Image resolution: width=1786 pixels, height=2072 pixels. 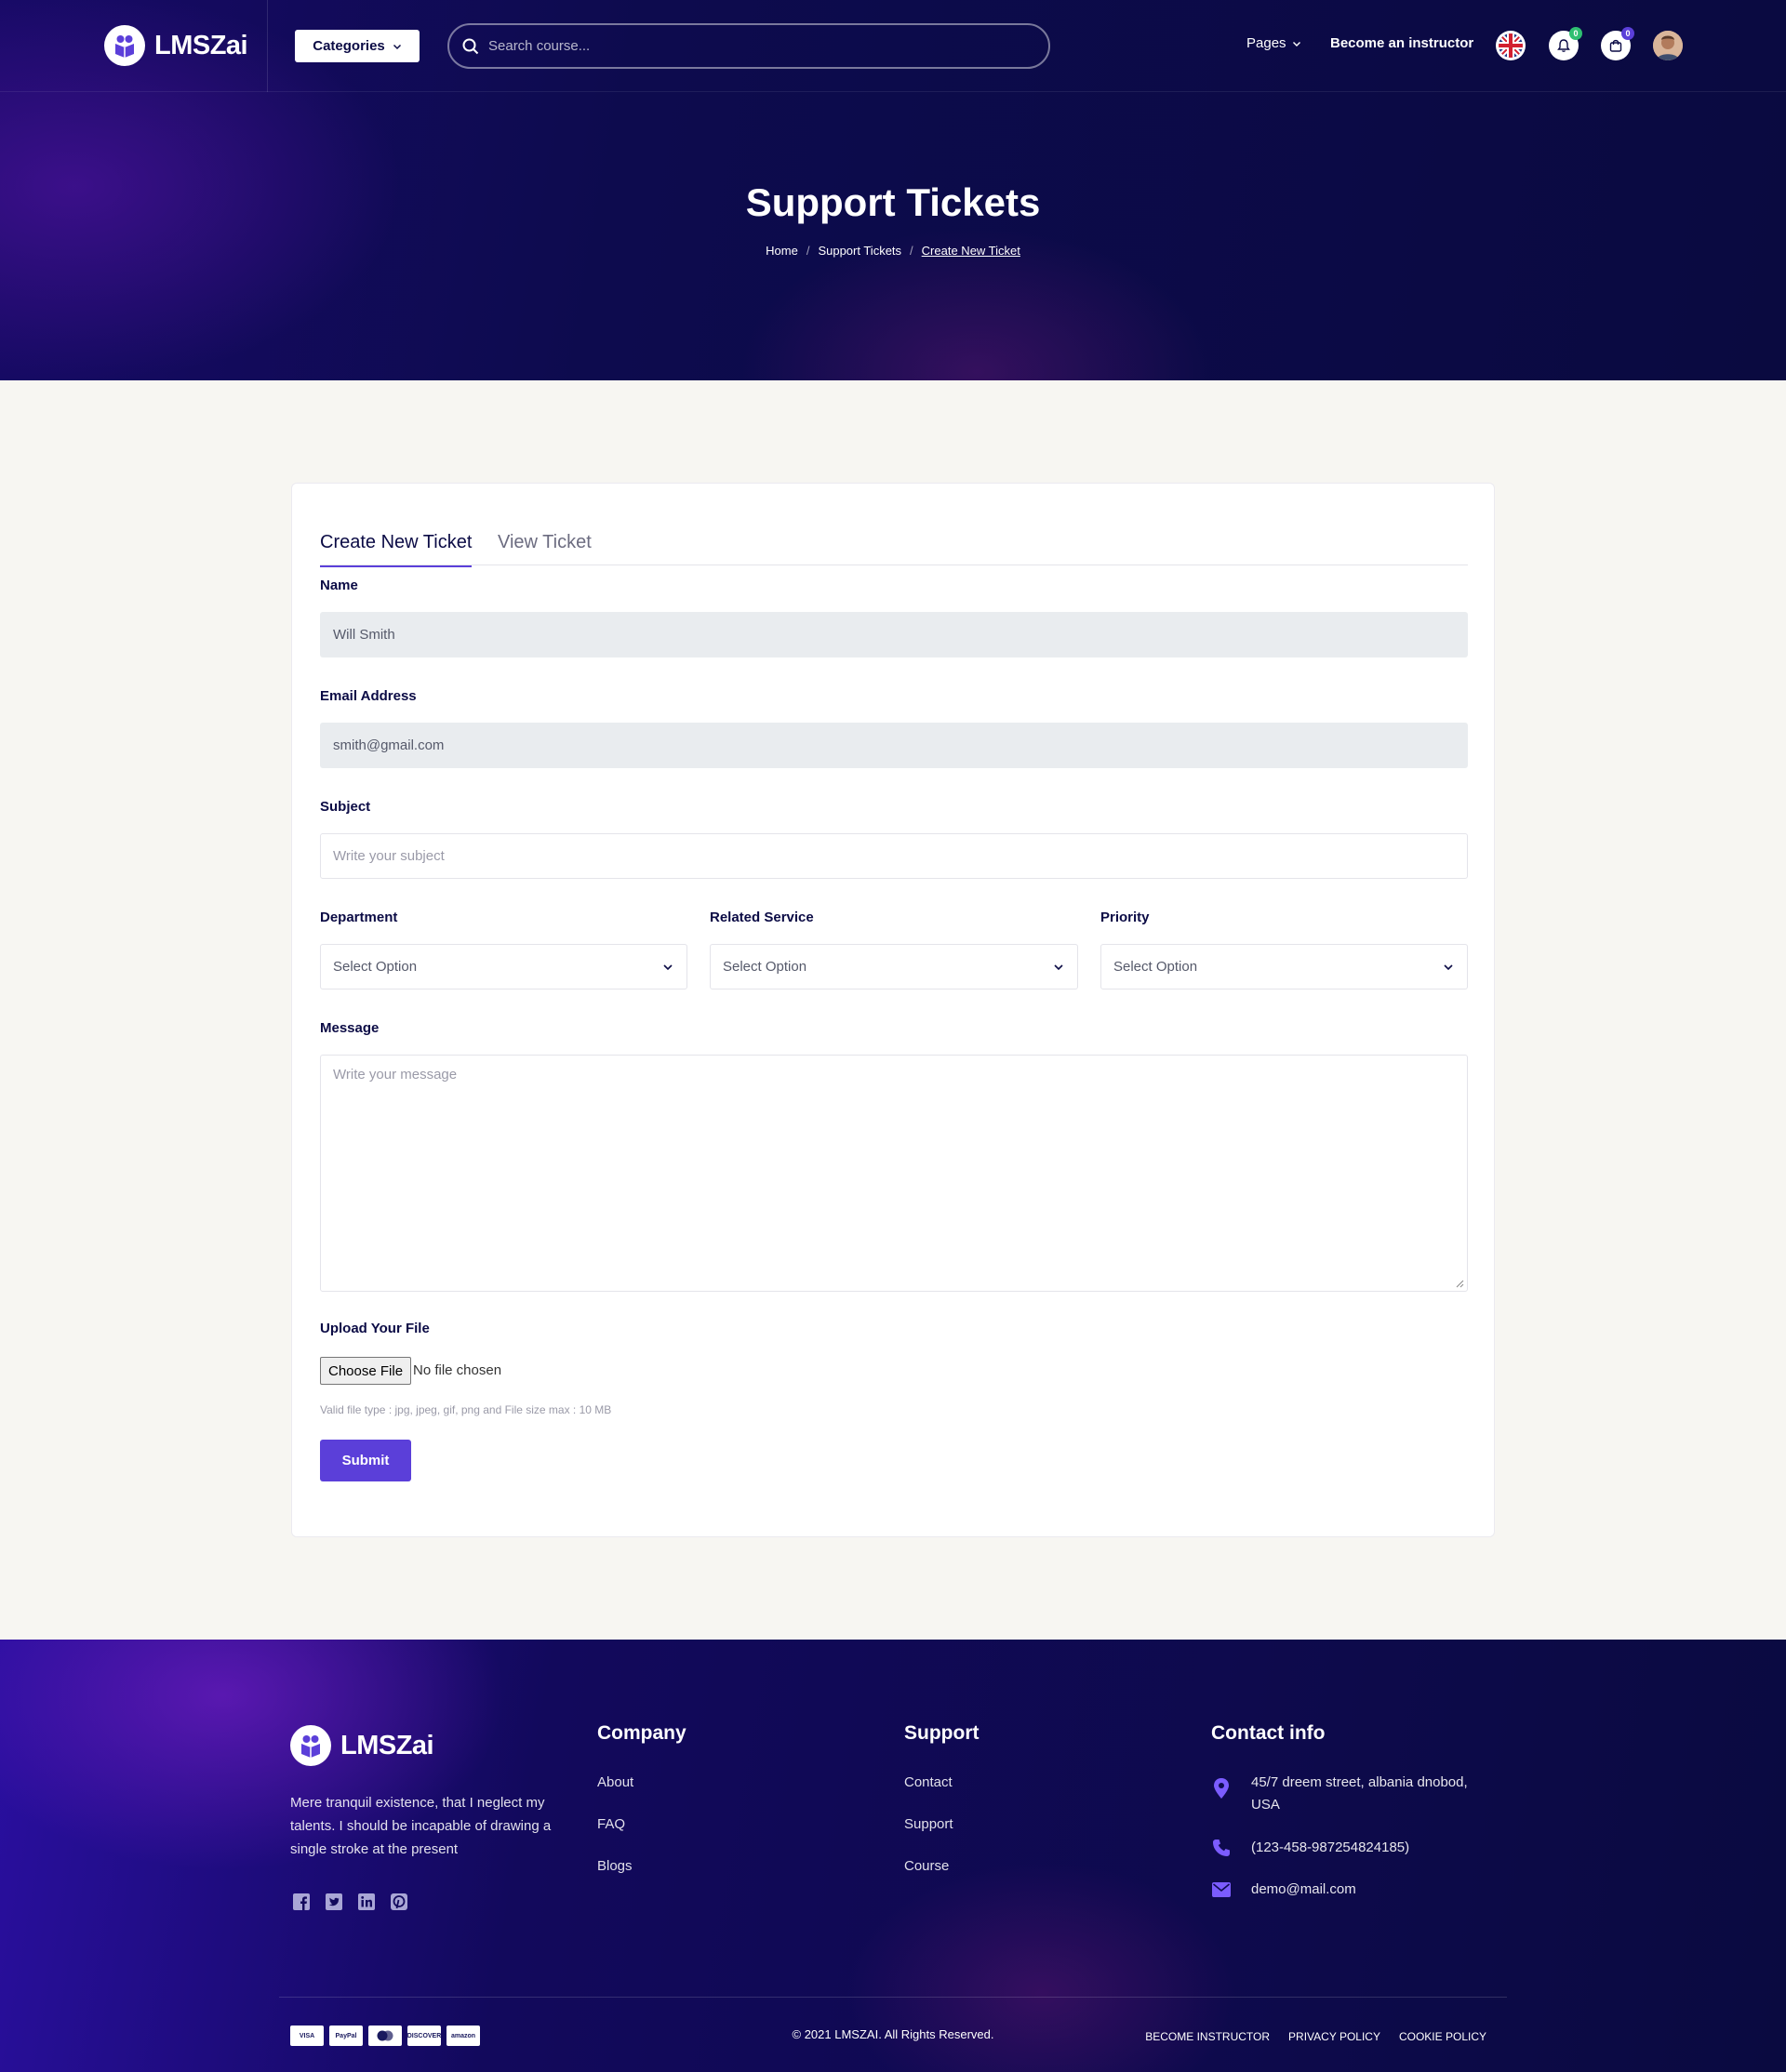 I want to click on footer-link-support: Support, so click(x=928, y=1824).